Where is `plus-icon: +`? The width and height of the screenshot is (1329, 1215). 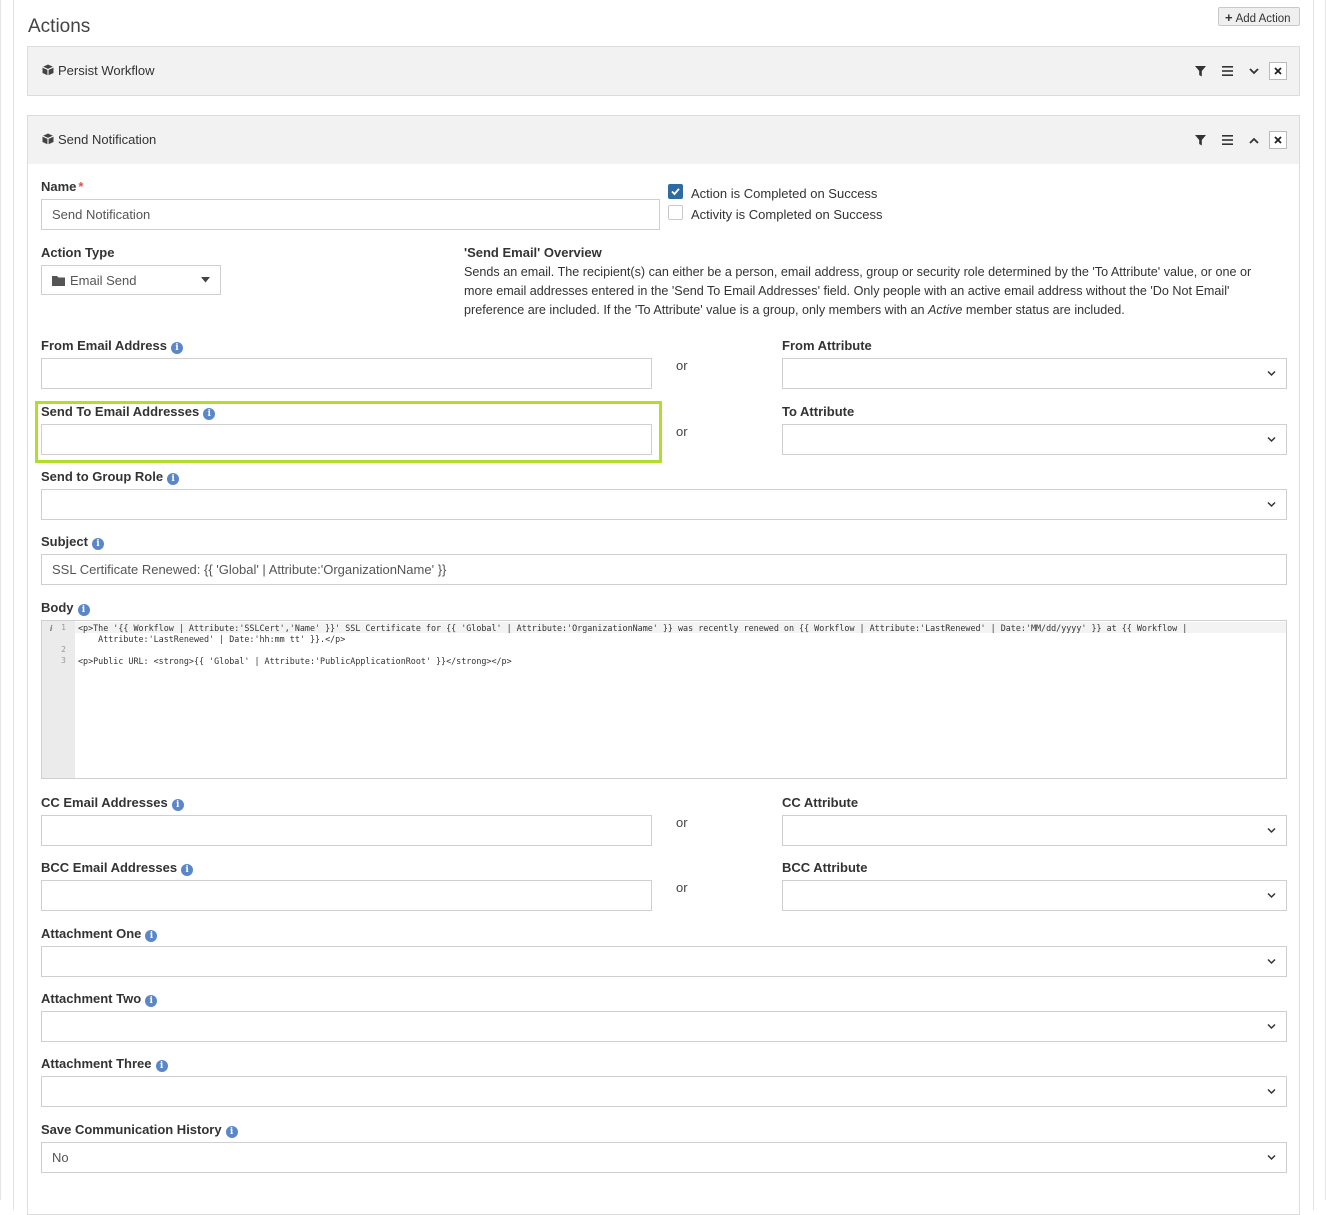 plus-icon: + is located at coordinates (1229, 17).